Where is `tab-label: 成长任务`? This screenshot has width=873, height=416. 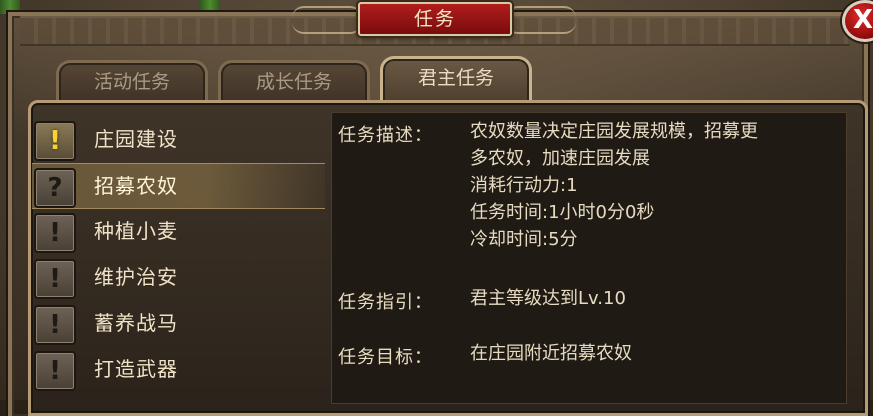
tab-label: 成长任务 is located at coordinates (293, 82).